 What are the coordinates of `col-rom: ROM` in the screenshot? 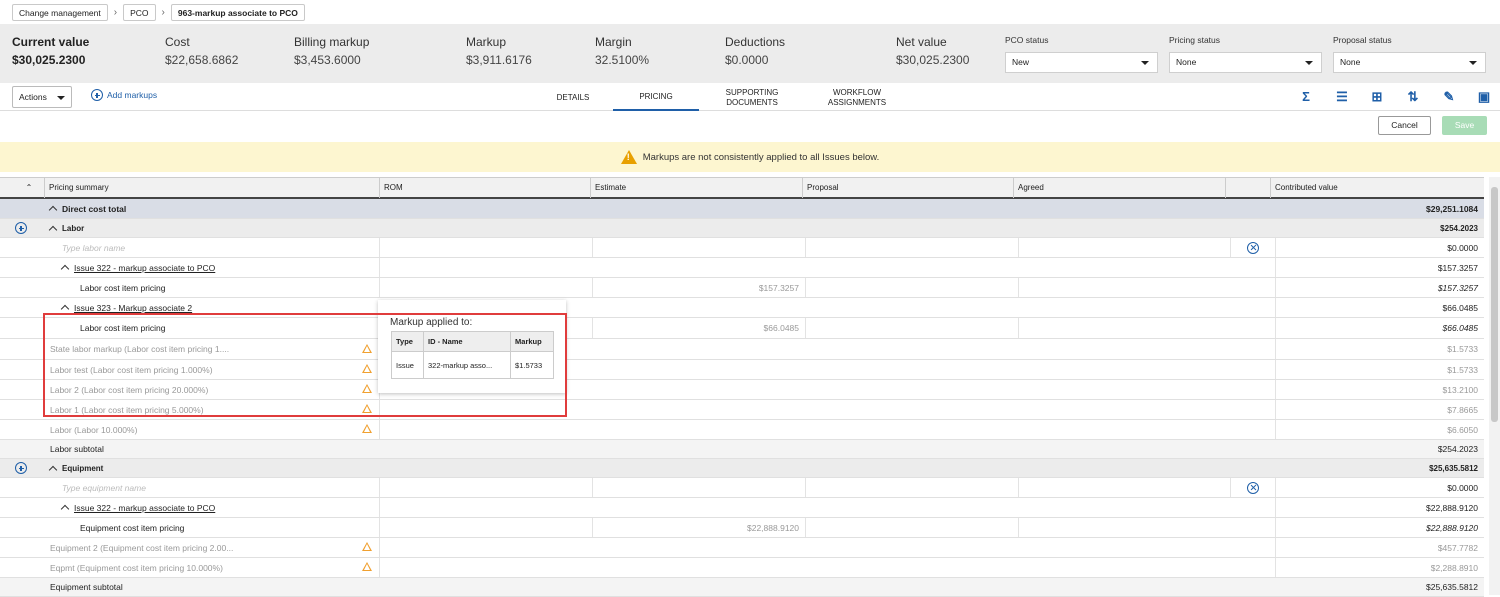 It's located at (484, 188).